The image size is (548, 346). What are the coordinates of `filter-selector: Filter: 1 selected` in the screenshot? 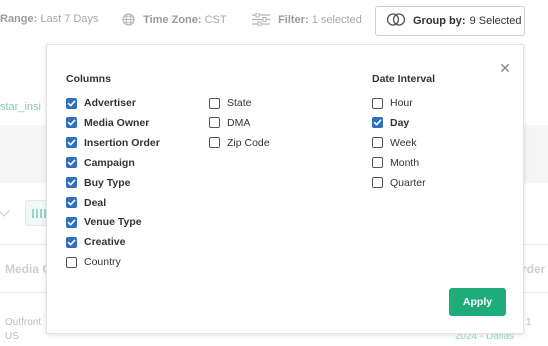 It's located at (307, 20).